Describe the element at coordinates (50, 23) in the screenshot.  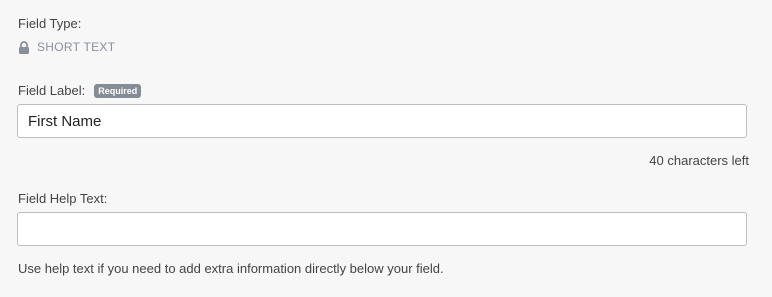
I see `field-type-label: Field Type:` at that location.